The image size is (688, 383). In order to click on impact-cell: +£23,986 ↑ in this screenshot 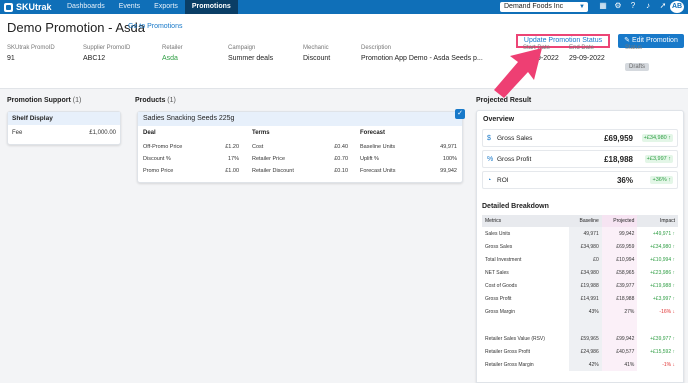, I will do `click(657, 272)`.